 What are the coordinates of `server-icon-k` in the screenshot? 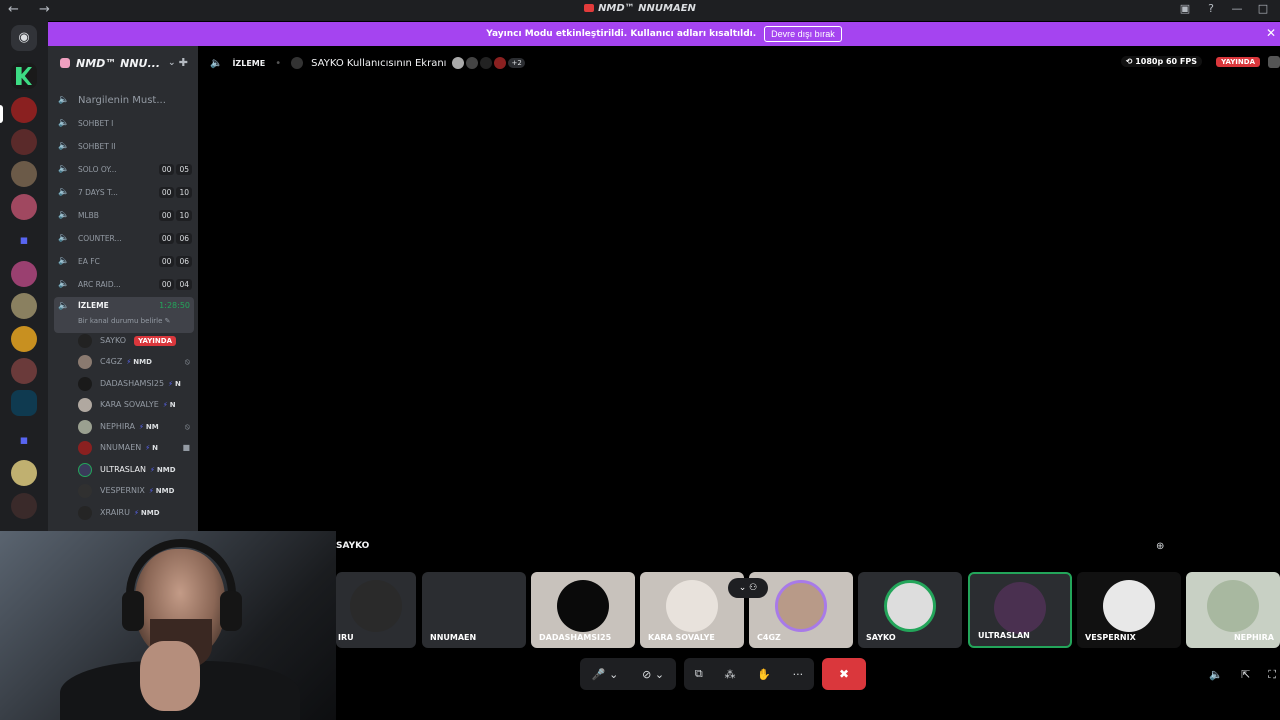 It's located at (24, 76).